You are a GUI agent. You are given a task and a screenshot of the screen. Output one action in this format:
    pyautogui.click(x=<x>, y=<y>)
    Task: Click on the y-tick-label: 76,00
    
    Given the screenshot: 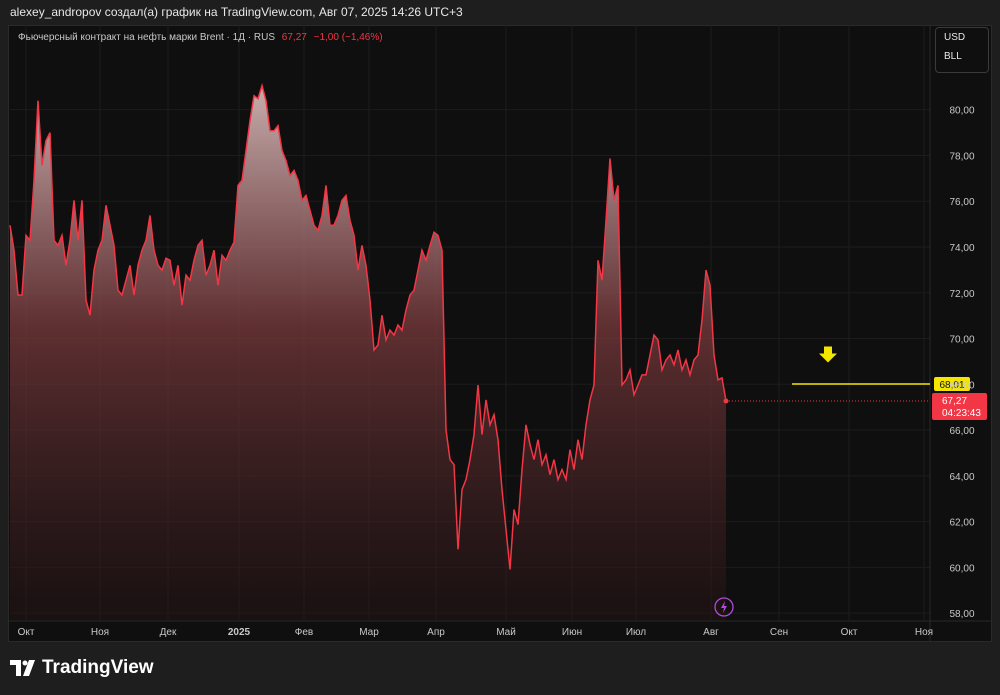 What is the action you would take?
    pyautogui.click(x=961, y=202)
    